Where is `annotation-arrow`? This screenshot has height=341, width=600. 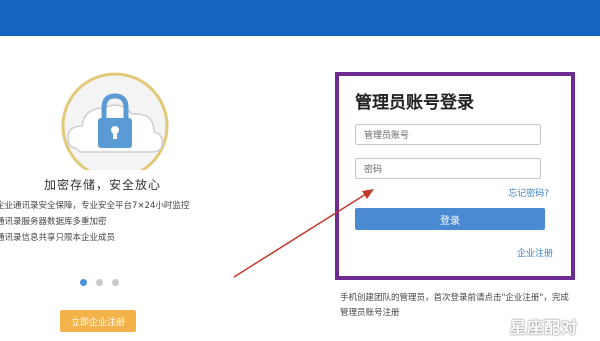 annotation-arrow is located at coordinates (303, 233).